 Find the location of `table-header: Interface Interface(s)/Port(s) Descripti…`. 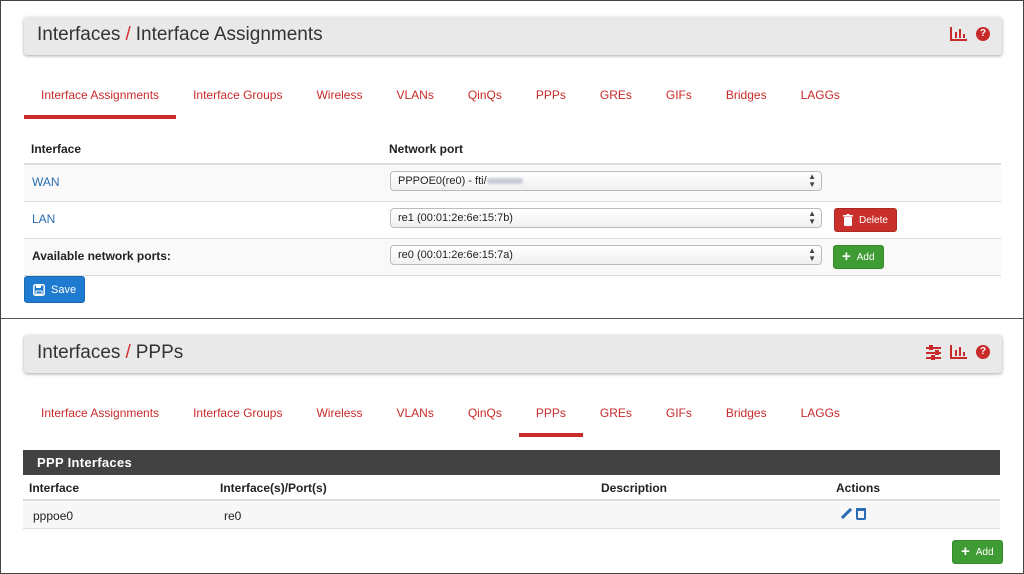

table-header: Interface Interface(s)/Port(s) Descripti… is located at coordinates (511, 488).